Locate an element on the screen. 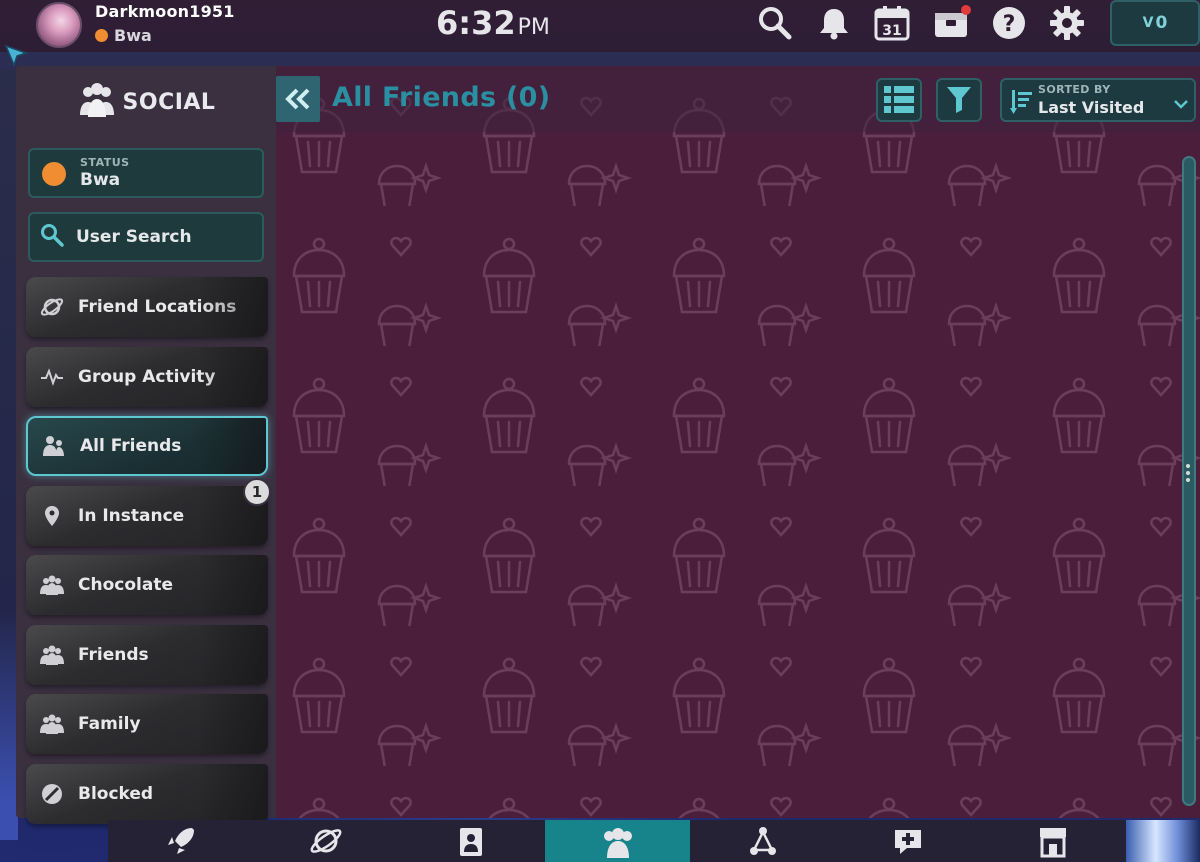 The image size is (1200, 862). dock-network-button is located at coordinates (762, 841).